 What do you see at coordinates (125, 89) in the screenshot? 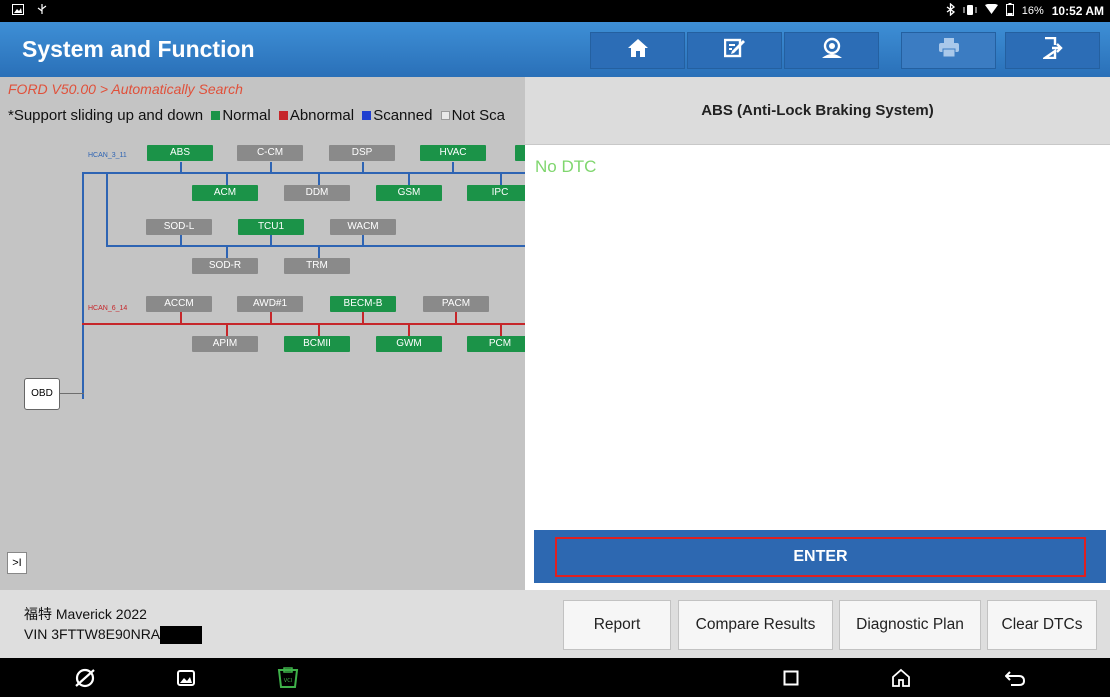
I see `breadcrumb: FORD V50.00 > Automatically Search` at bounding box center [125, 89].